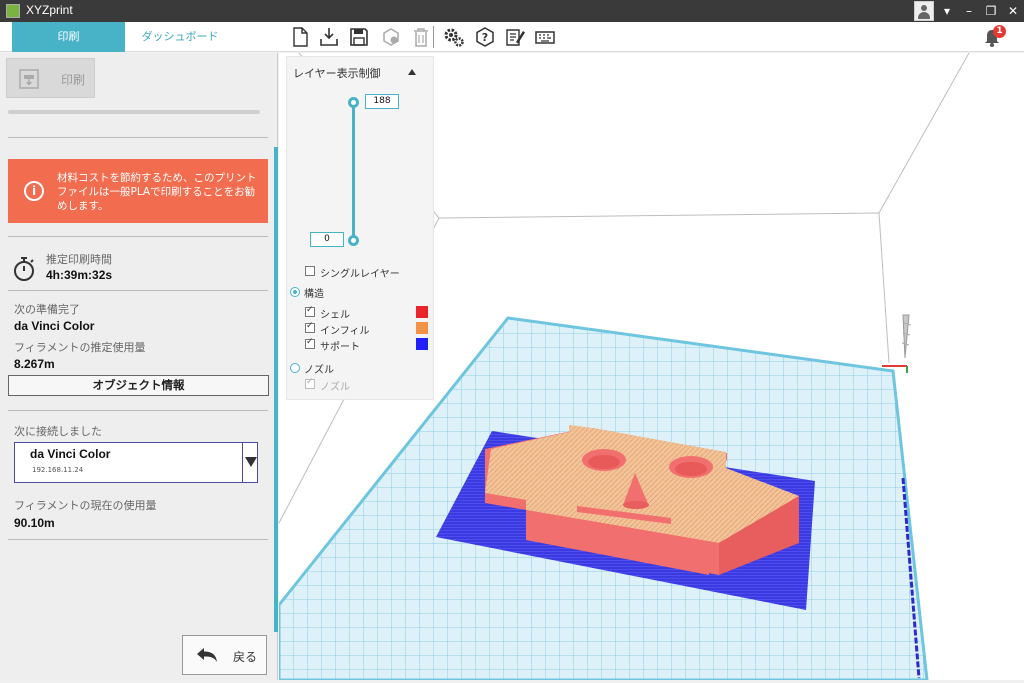  What do you see at coordinates (134, 112) in the screenshot?
I see `print-progress-bar` at bounding box center [134, 112].